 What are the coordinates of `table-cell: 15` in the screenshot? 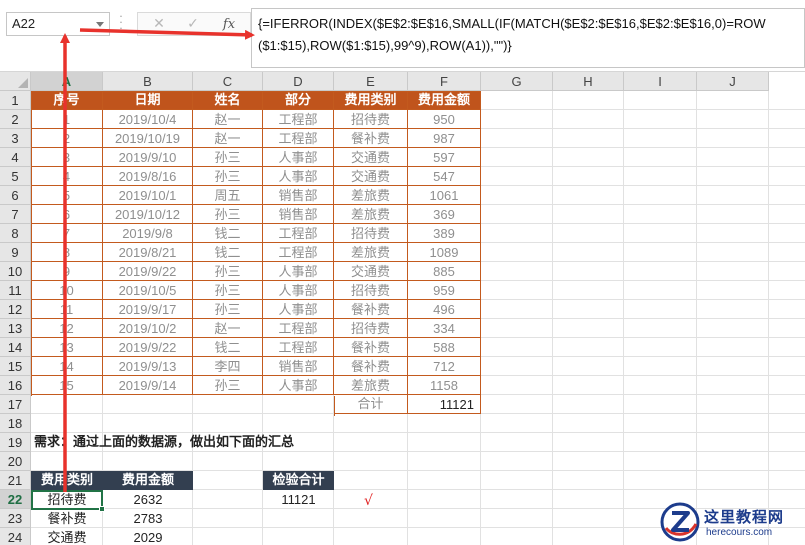 It's located at (67, 385).